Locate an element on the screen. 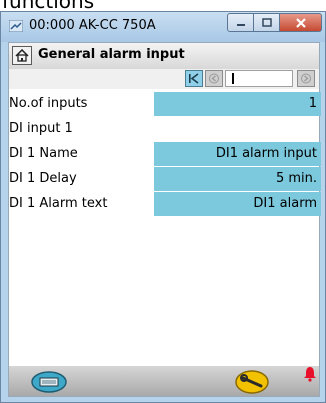 The image size is (326, 403). close-icon is located at coordinates (300, 22).